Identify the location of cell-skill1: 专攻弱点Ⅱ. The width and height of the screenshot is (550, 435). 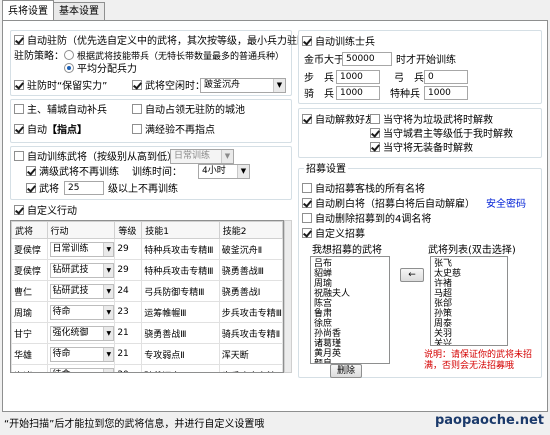
(180, 354).